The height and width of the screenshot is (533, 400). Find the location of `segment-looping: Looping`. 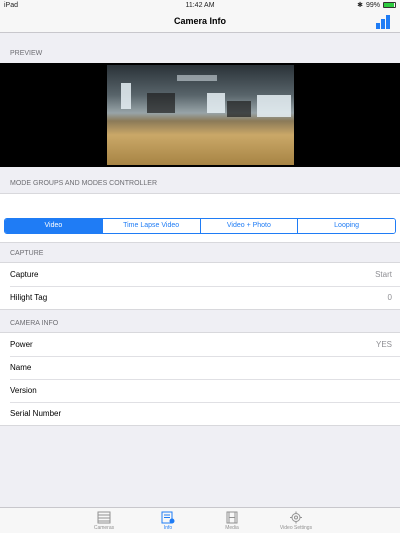

segment-looping: Looping is located at coordinates (346, 226).